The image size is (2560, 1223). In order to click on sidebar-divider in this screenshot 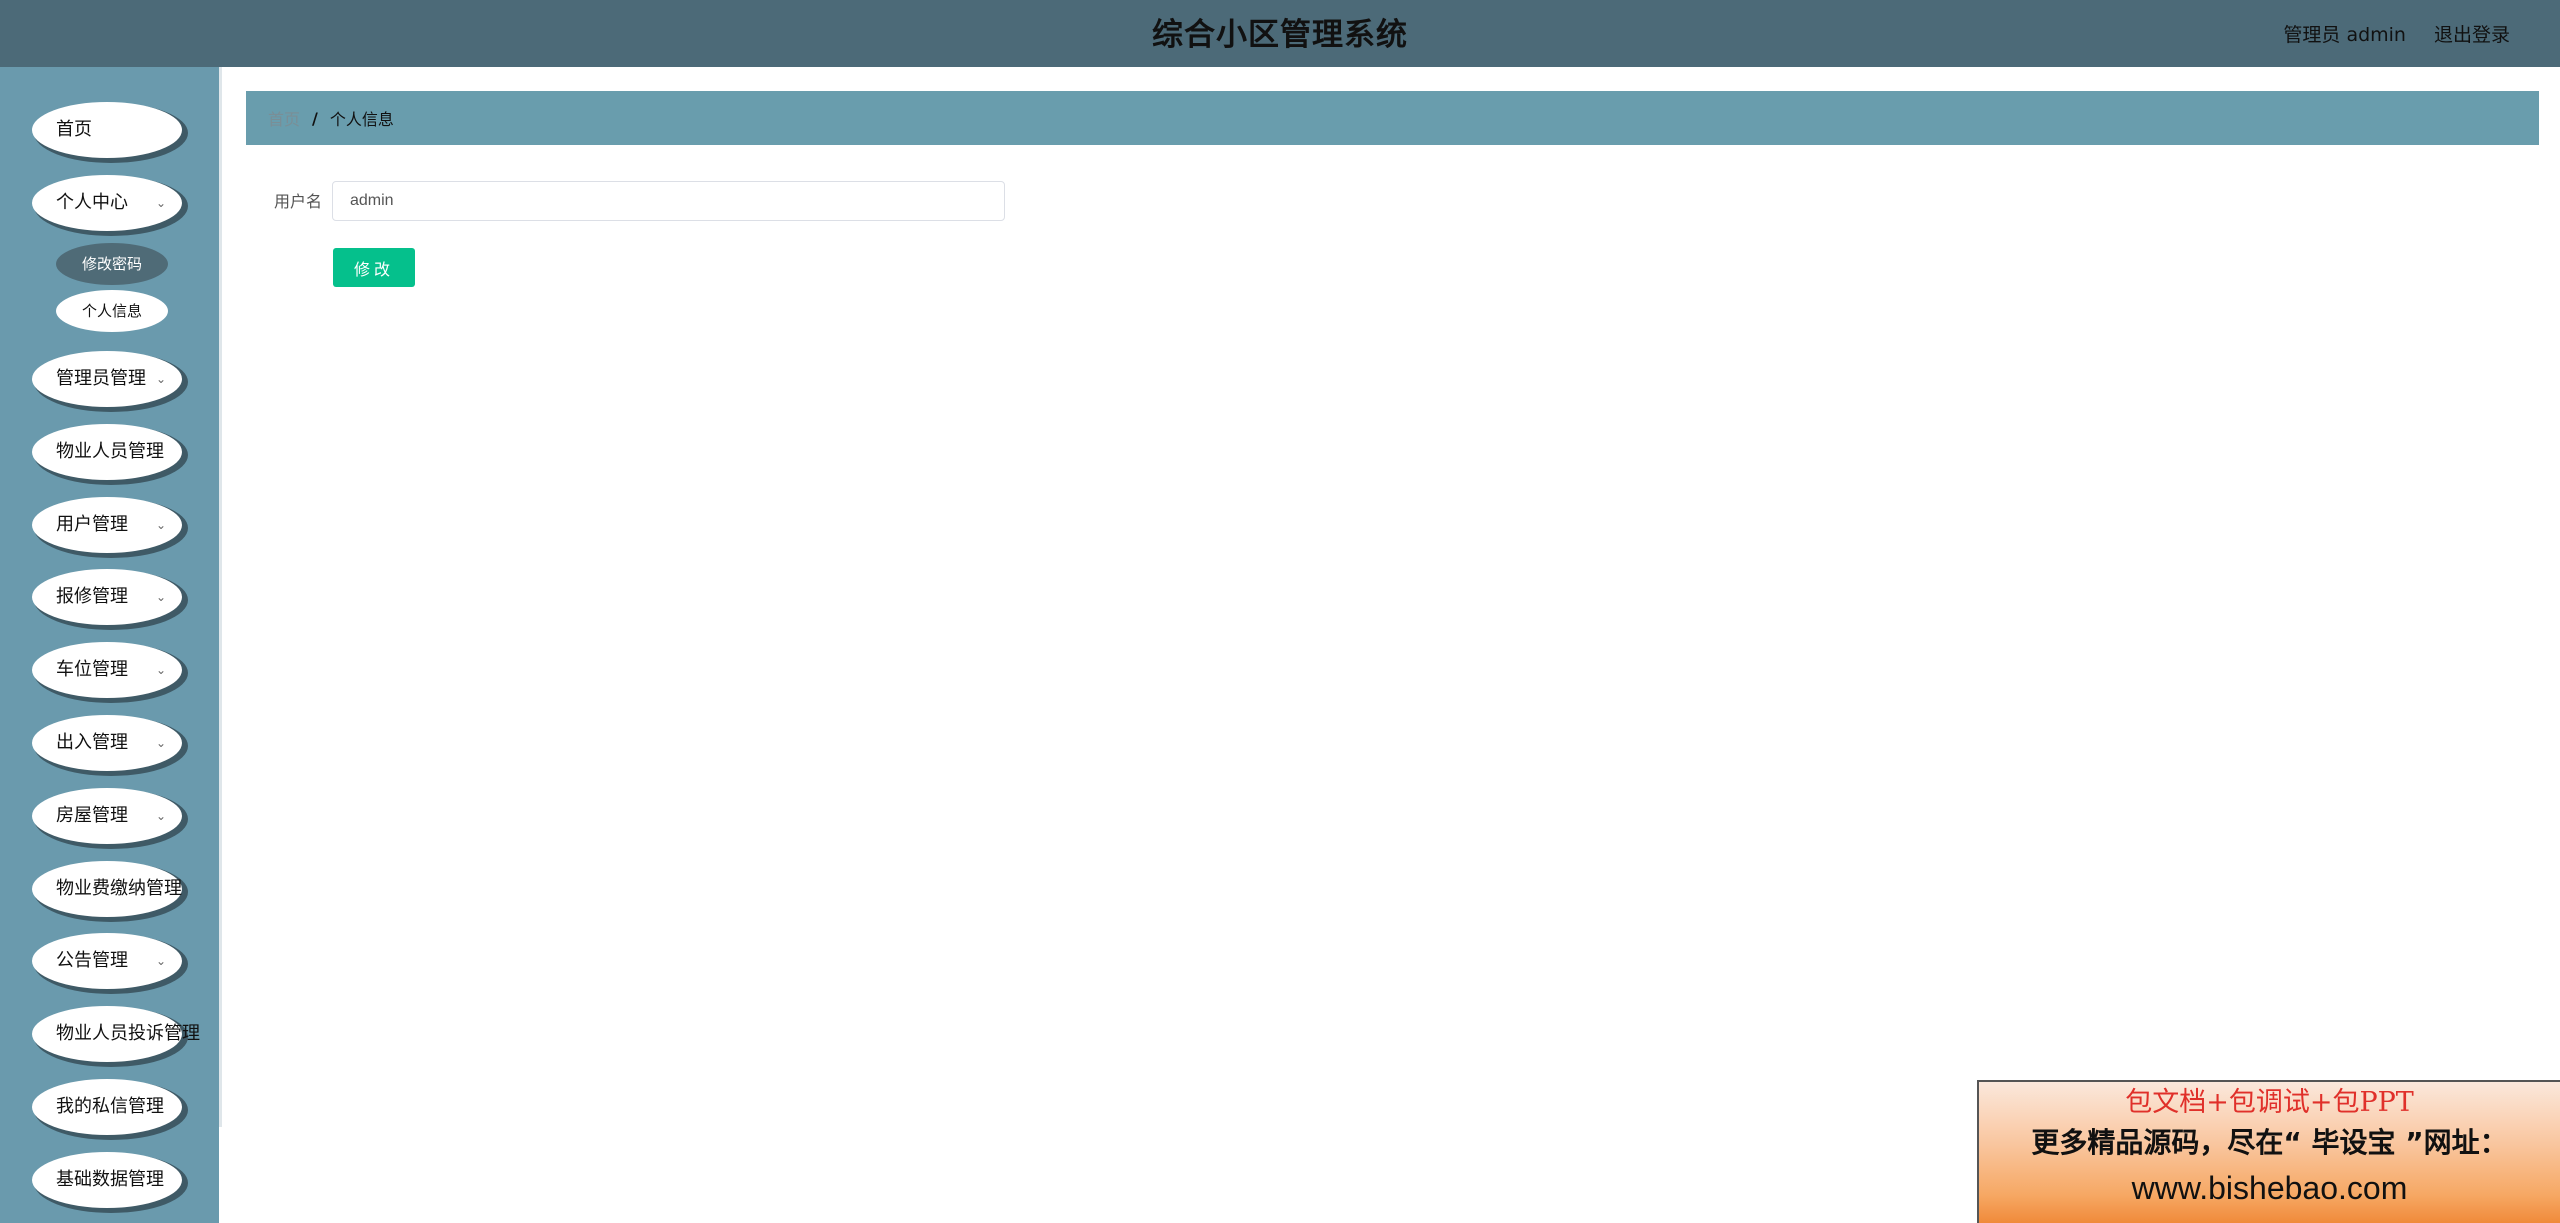, I will do `click(220, 597)`.